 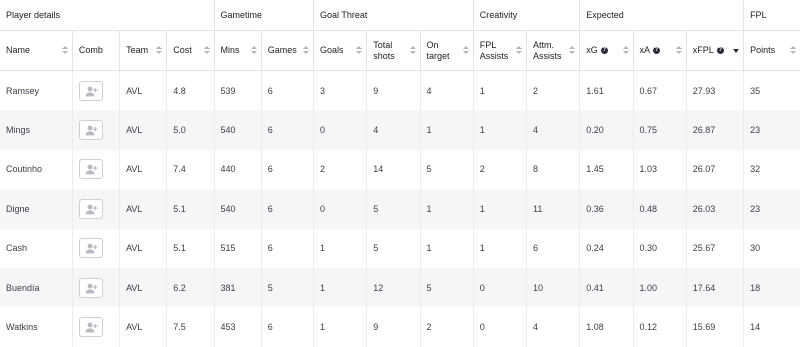 I want to click on col-xfpl-header: xFPL?, so click(x=714, y=50).